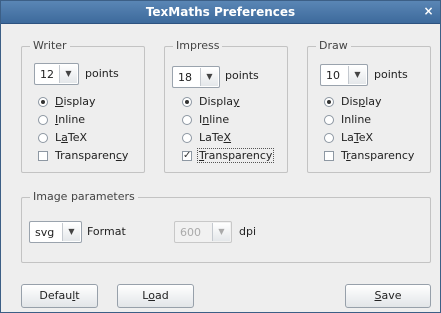 This screenshot has height=313, width=441. What do you see at coordinates (198, 45) in the screenshot?
I see `impress-group-title: Impress` at bounding box center [198, 45].